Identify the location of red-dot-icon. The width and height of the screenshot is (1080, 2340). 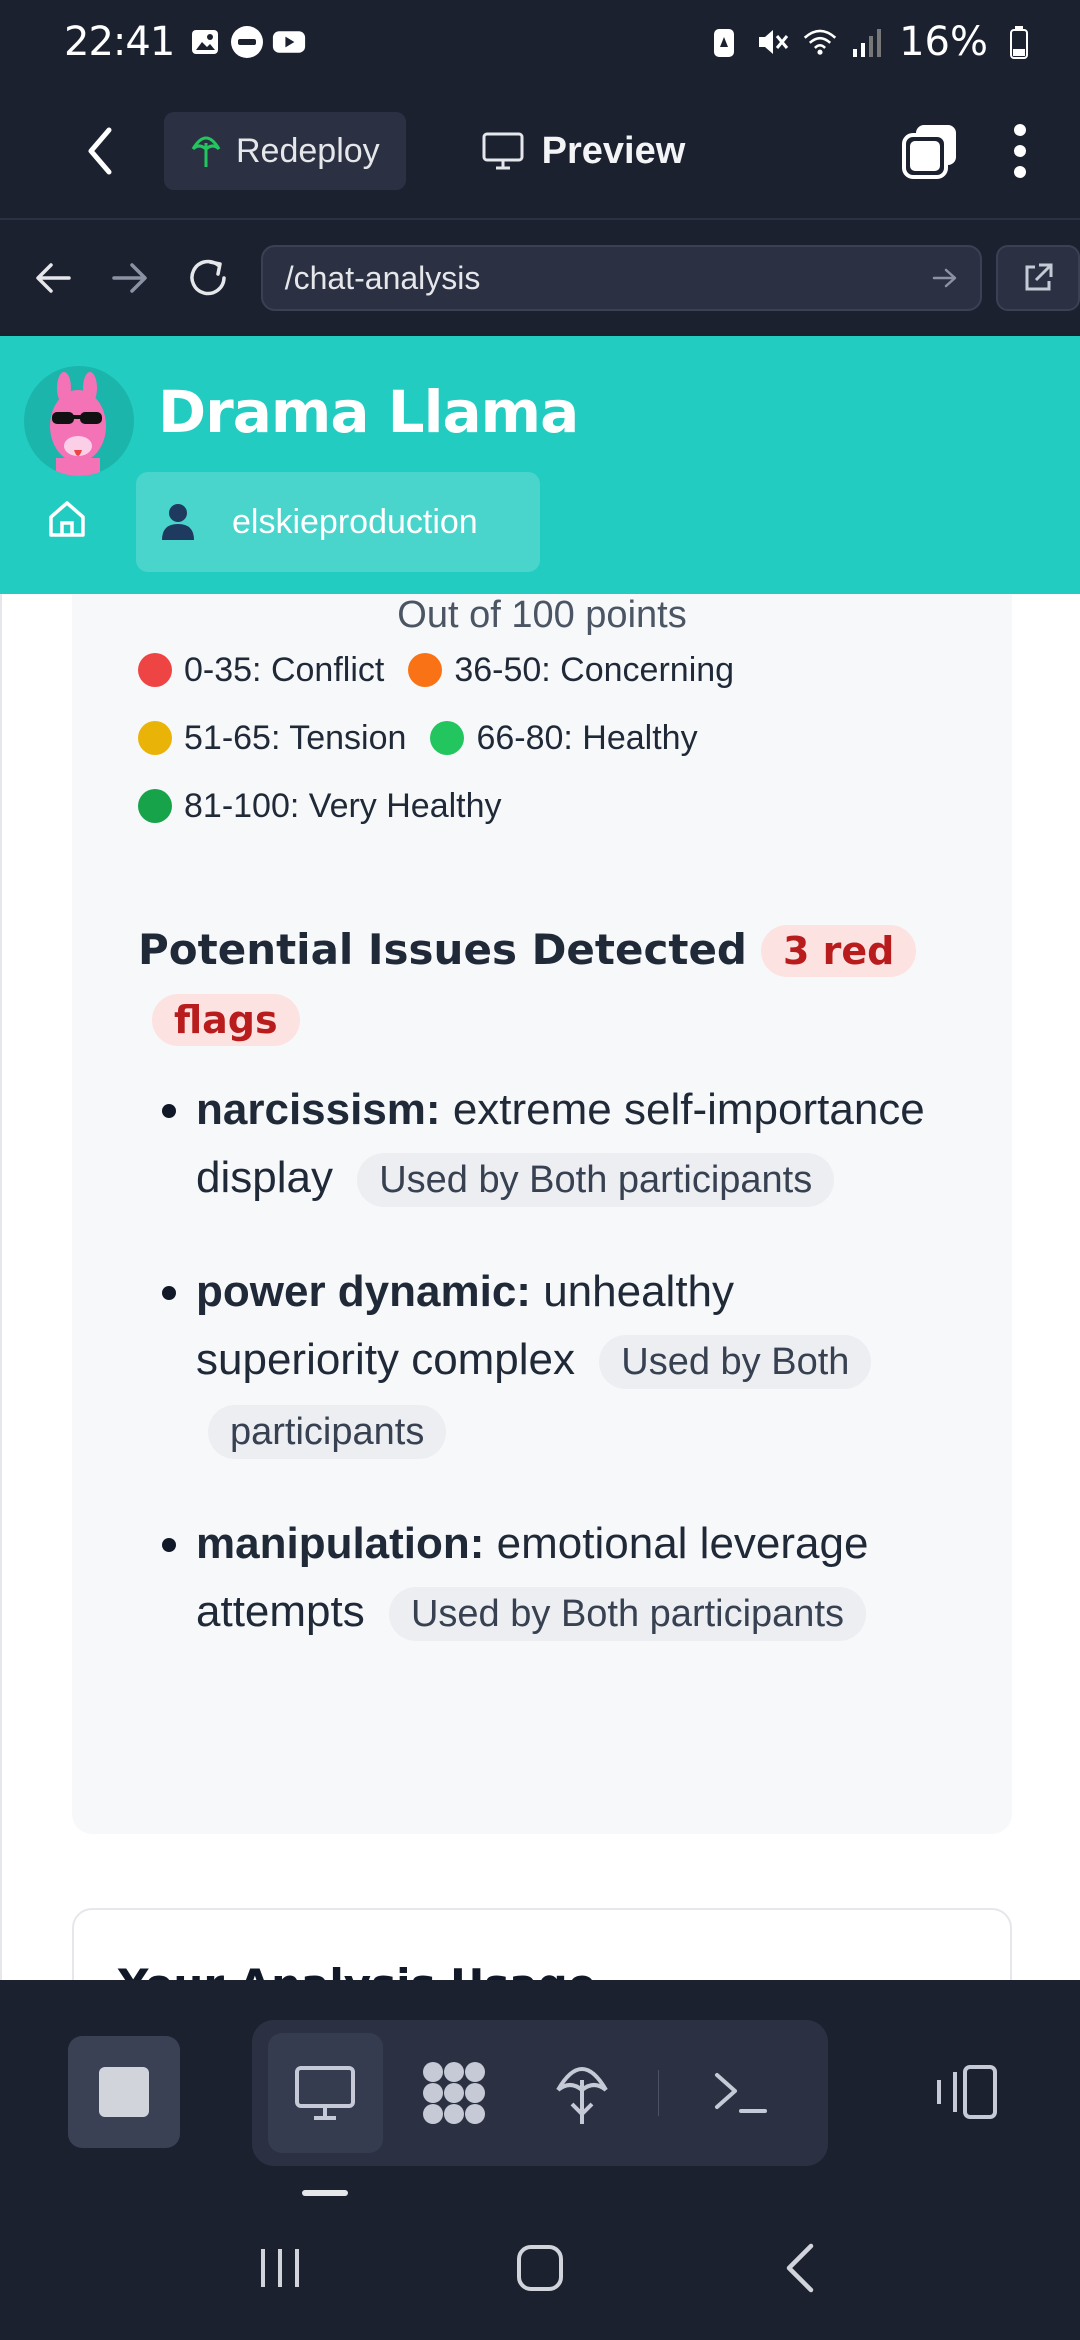
(155, 670).